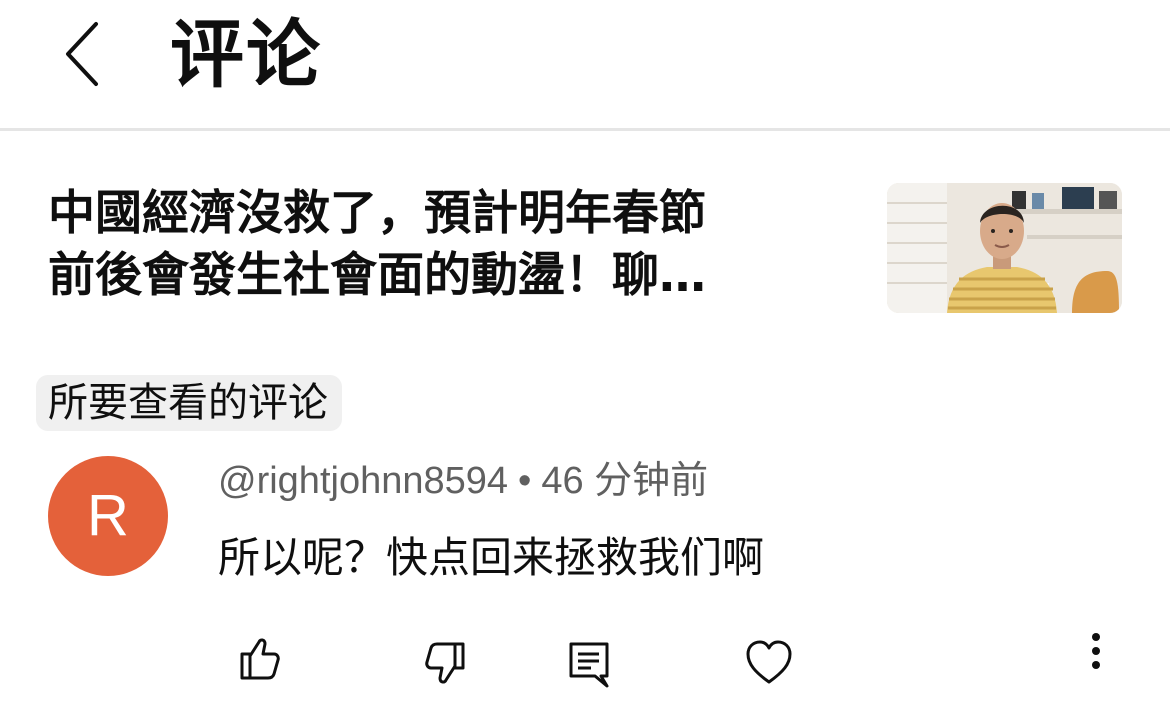 The image size is (1170, 713). I want to click on reply-button, so click(589, 664).